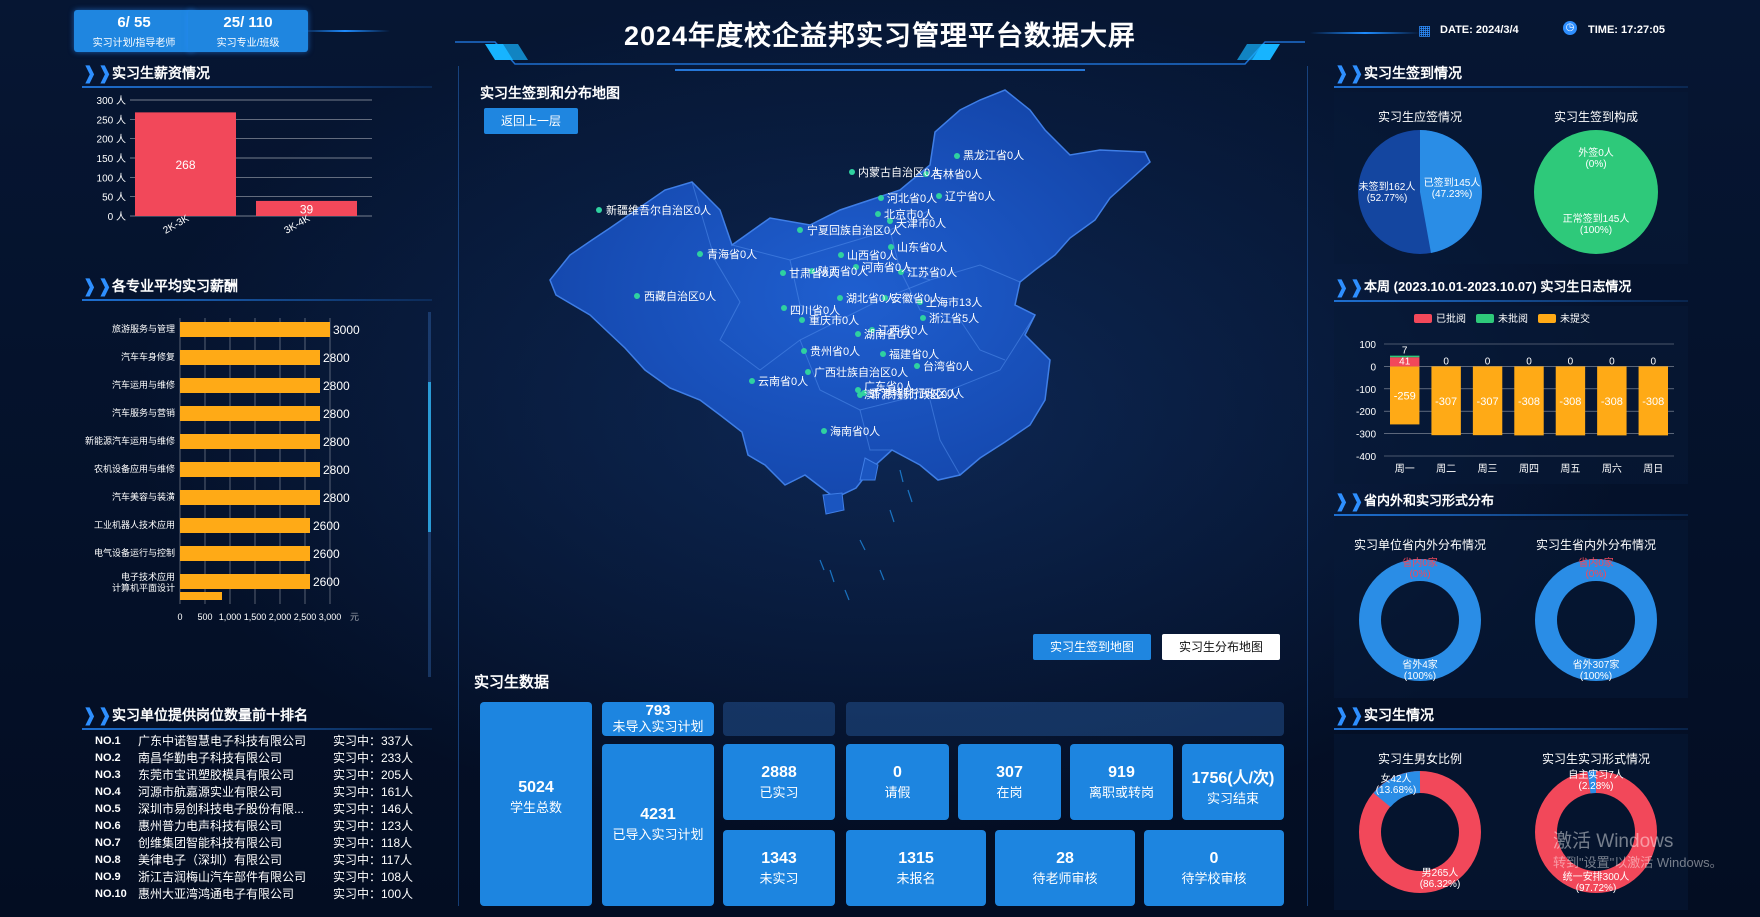  Describe the element at coordinates (1513, 318) in the screenshot. I see `legend-label: 未批阅` at that location.